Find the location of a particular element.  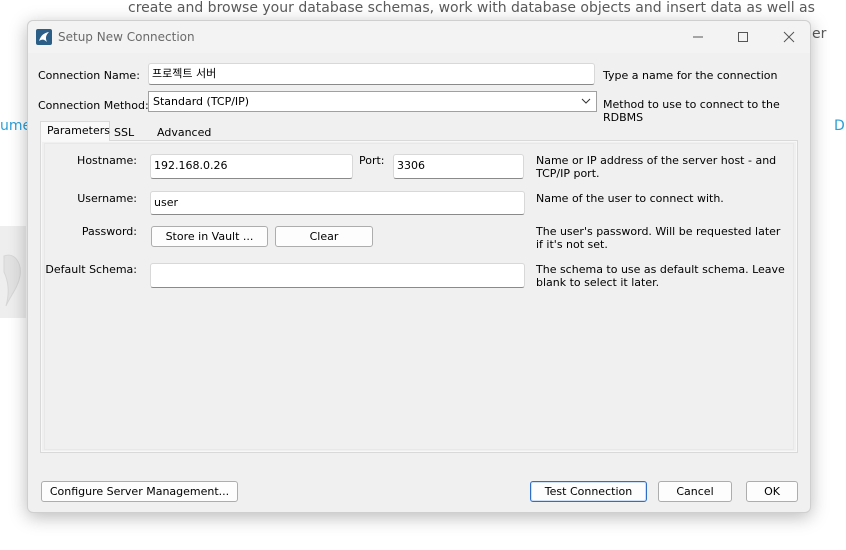

chevron-down-icon is located at coordinates (586, 101).